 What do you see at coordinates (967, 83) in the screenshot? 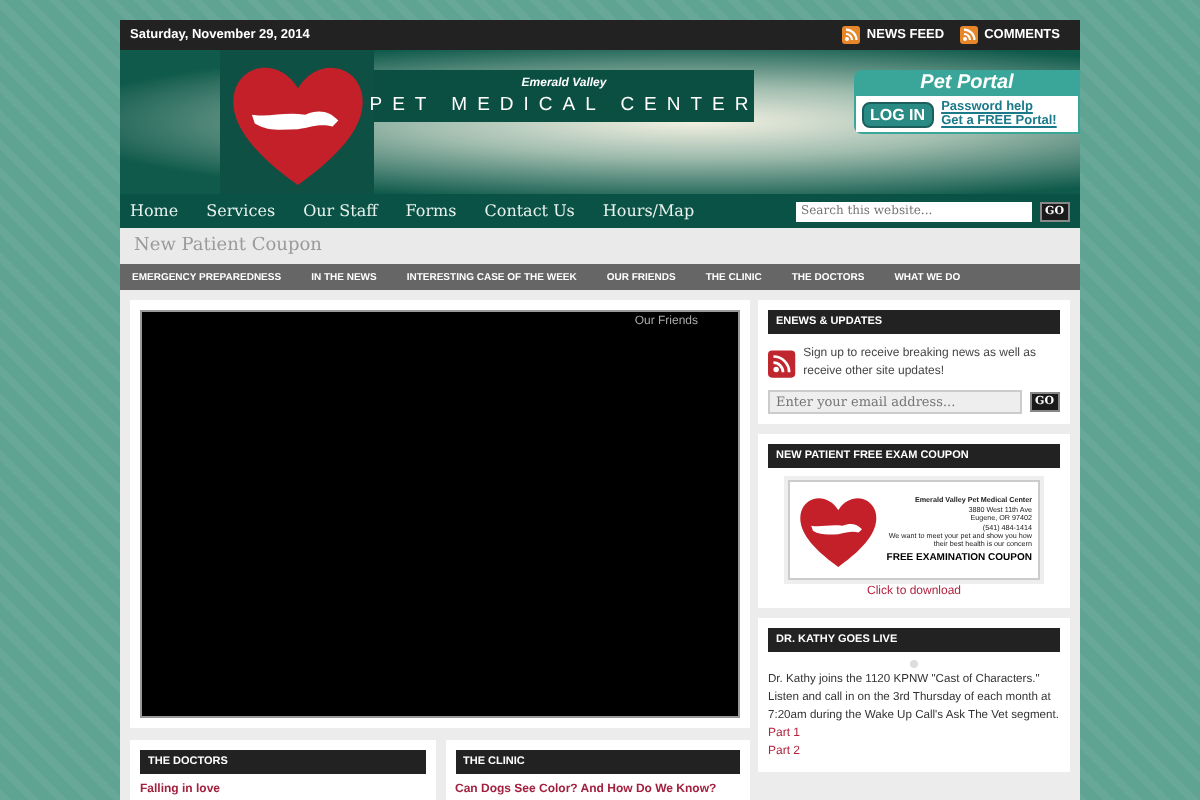
I see `portal-title: Pet Portal` at bounding box center [967, 83].